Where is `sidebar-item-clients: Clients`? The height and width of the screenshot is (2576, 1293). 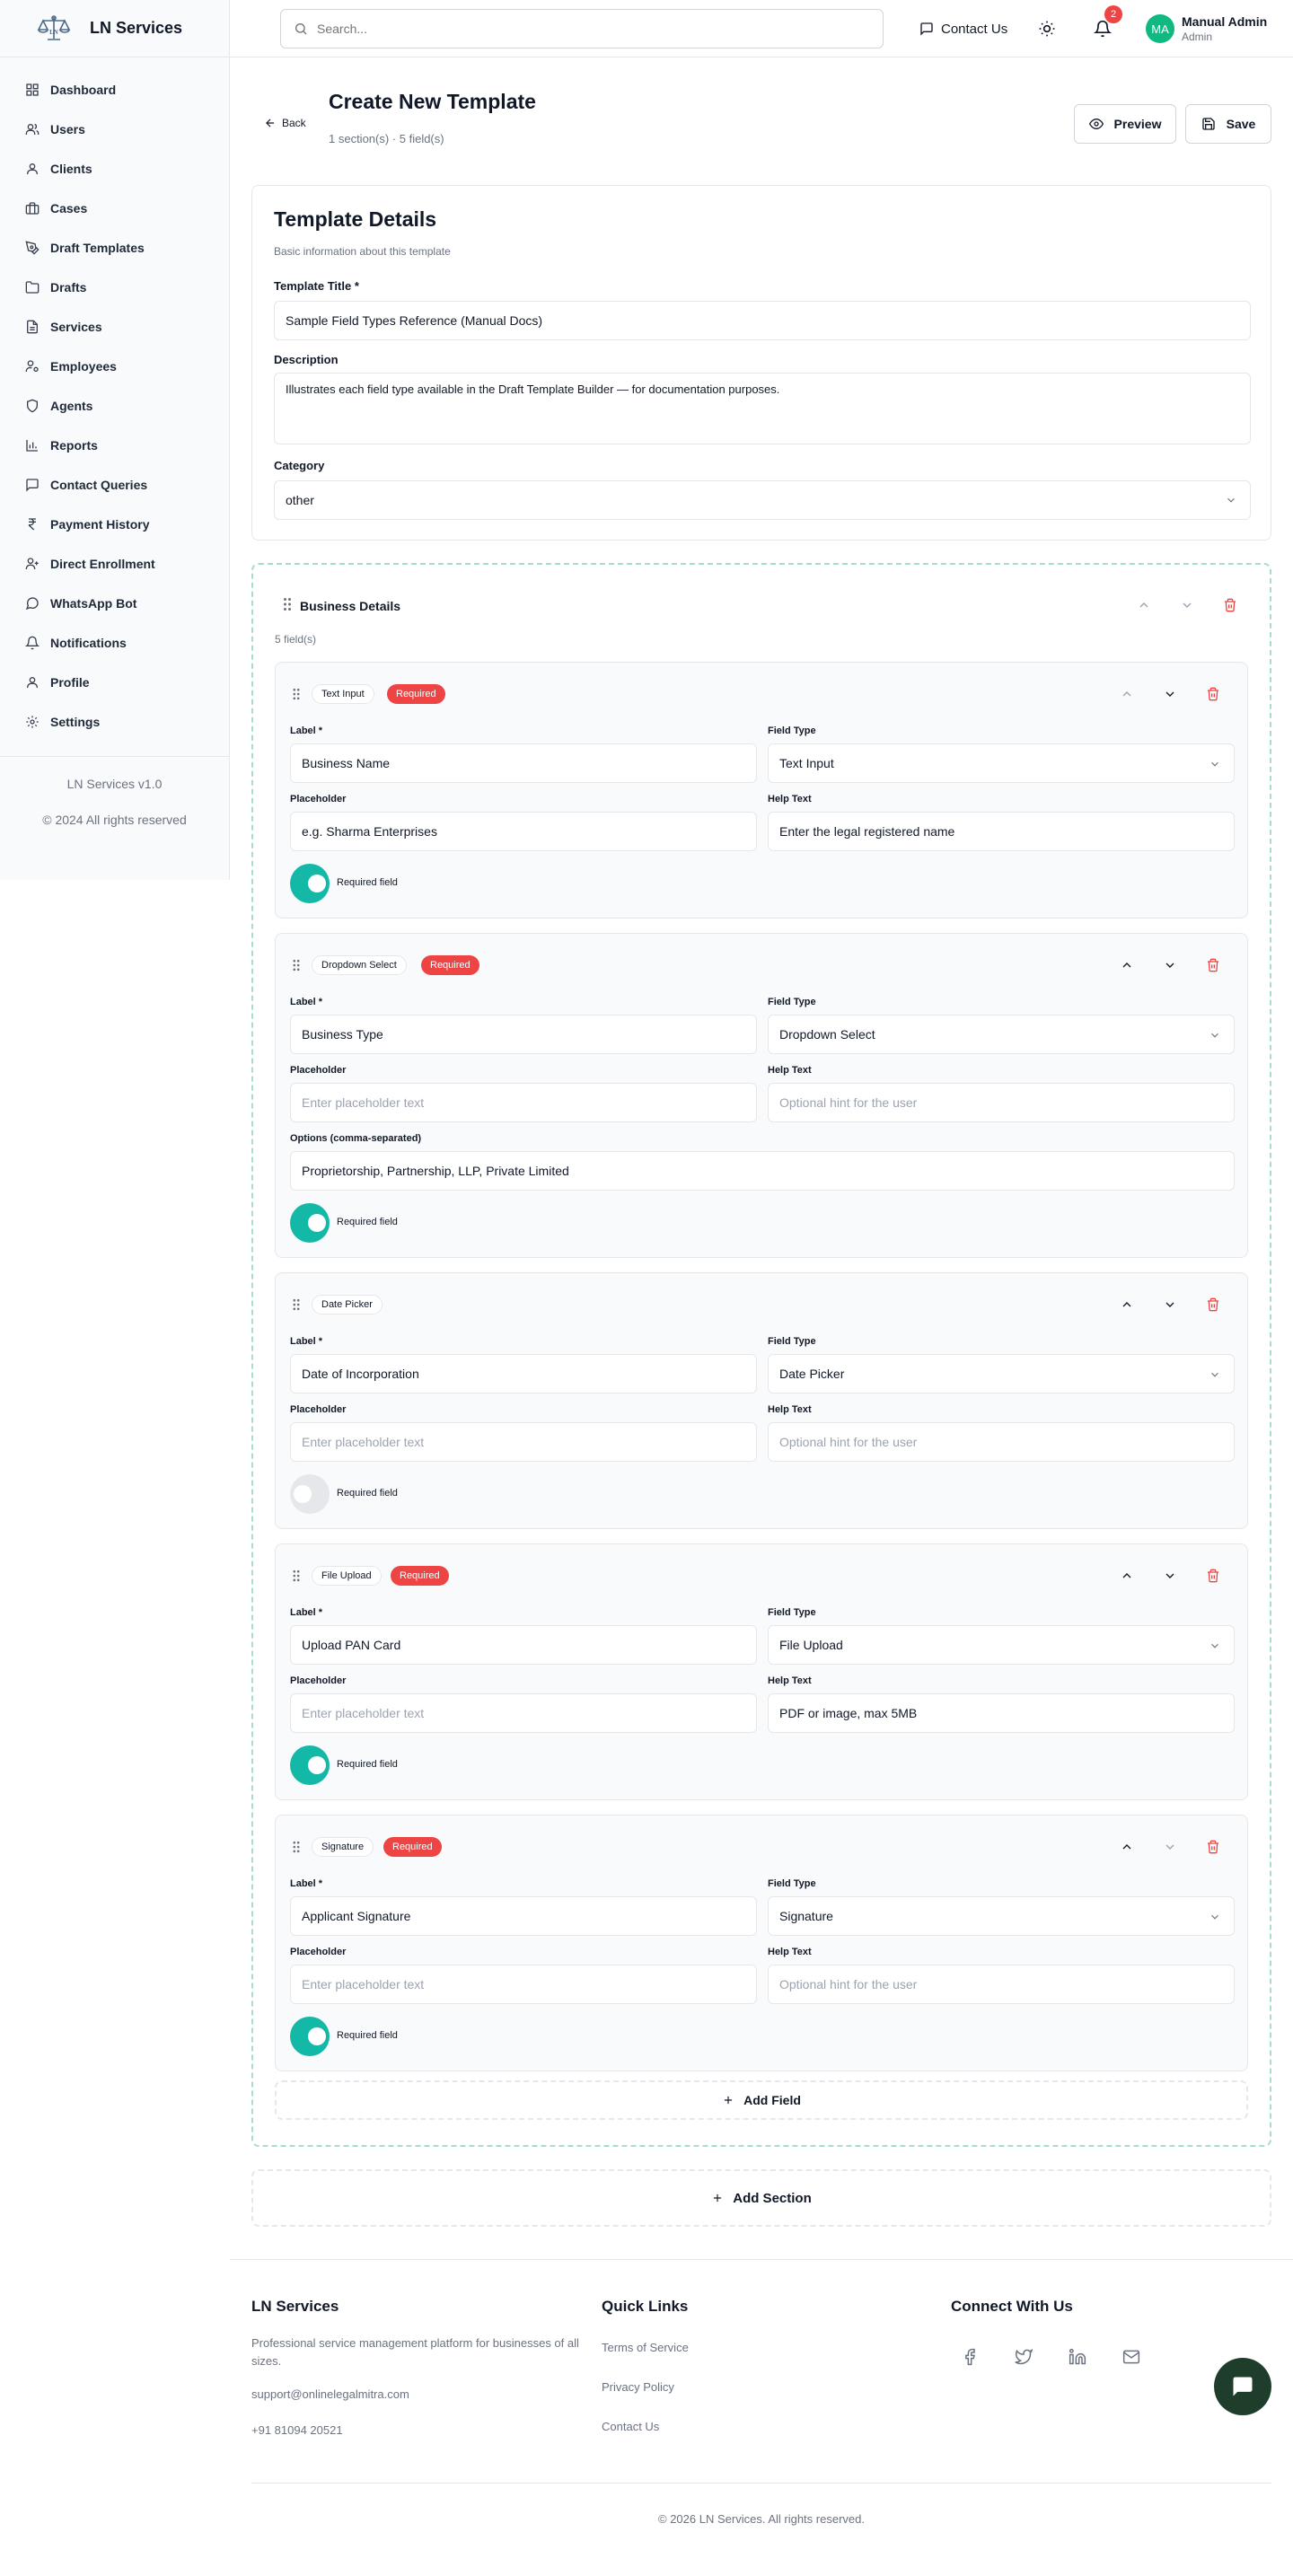
sidebar-item-clients: Clients is located at coordinates (114, 169).